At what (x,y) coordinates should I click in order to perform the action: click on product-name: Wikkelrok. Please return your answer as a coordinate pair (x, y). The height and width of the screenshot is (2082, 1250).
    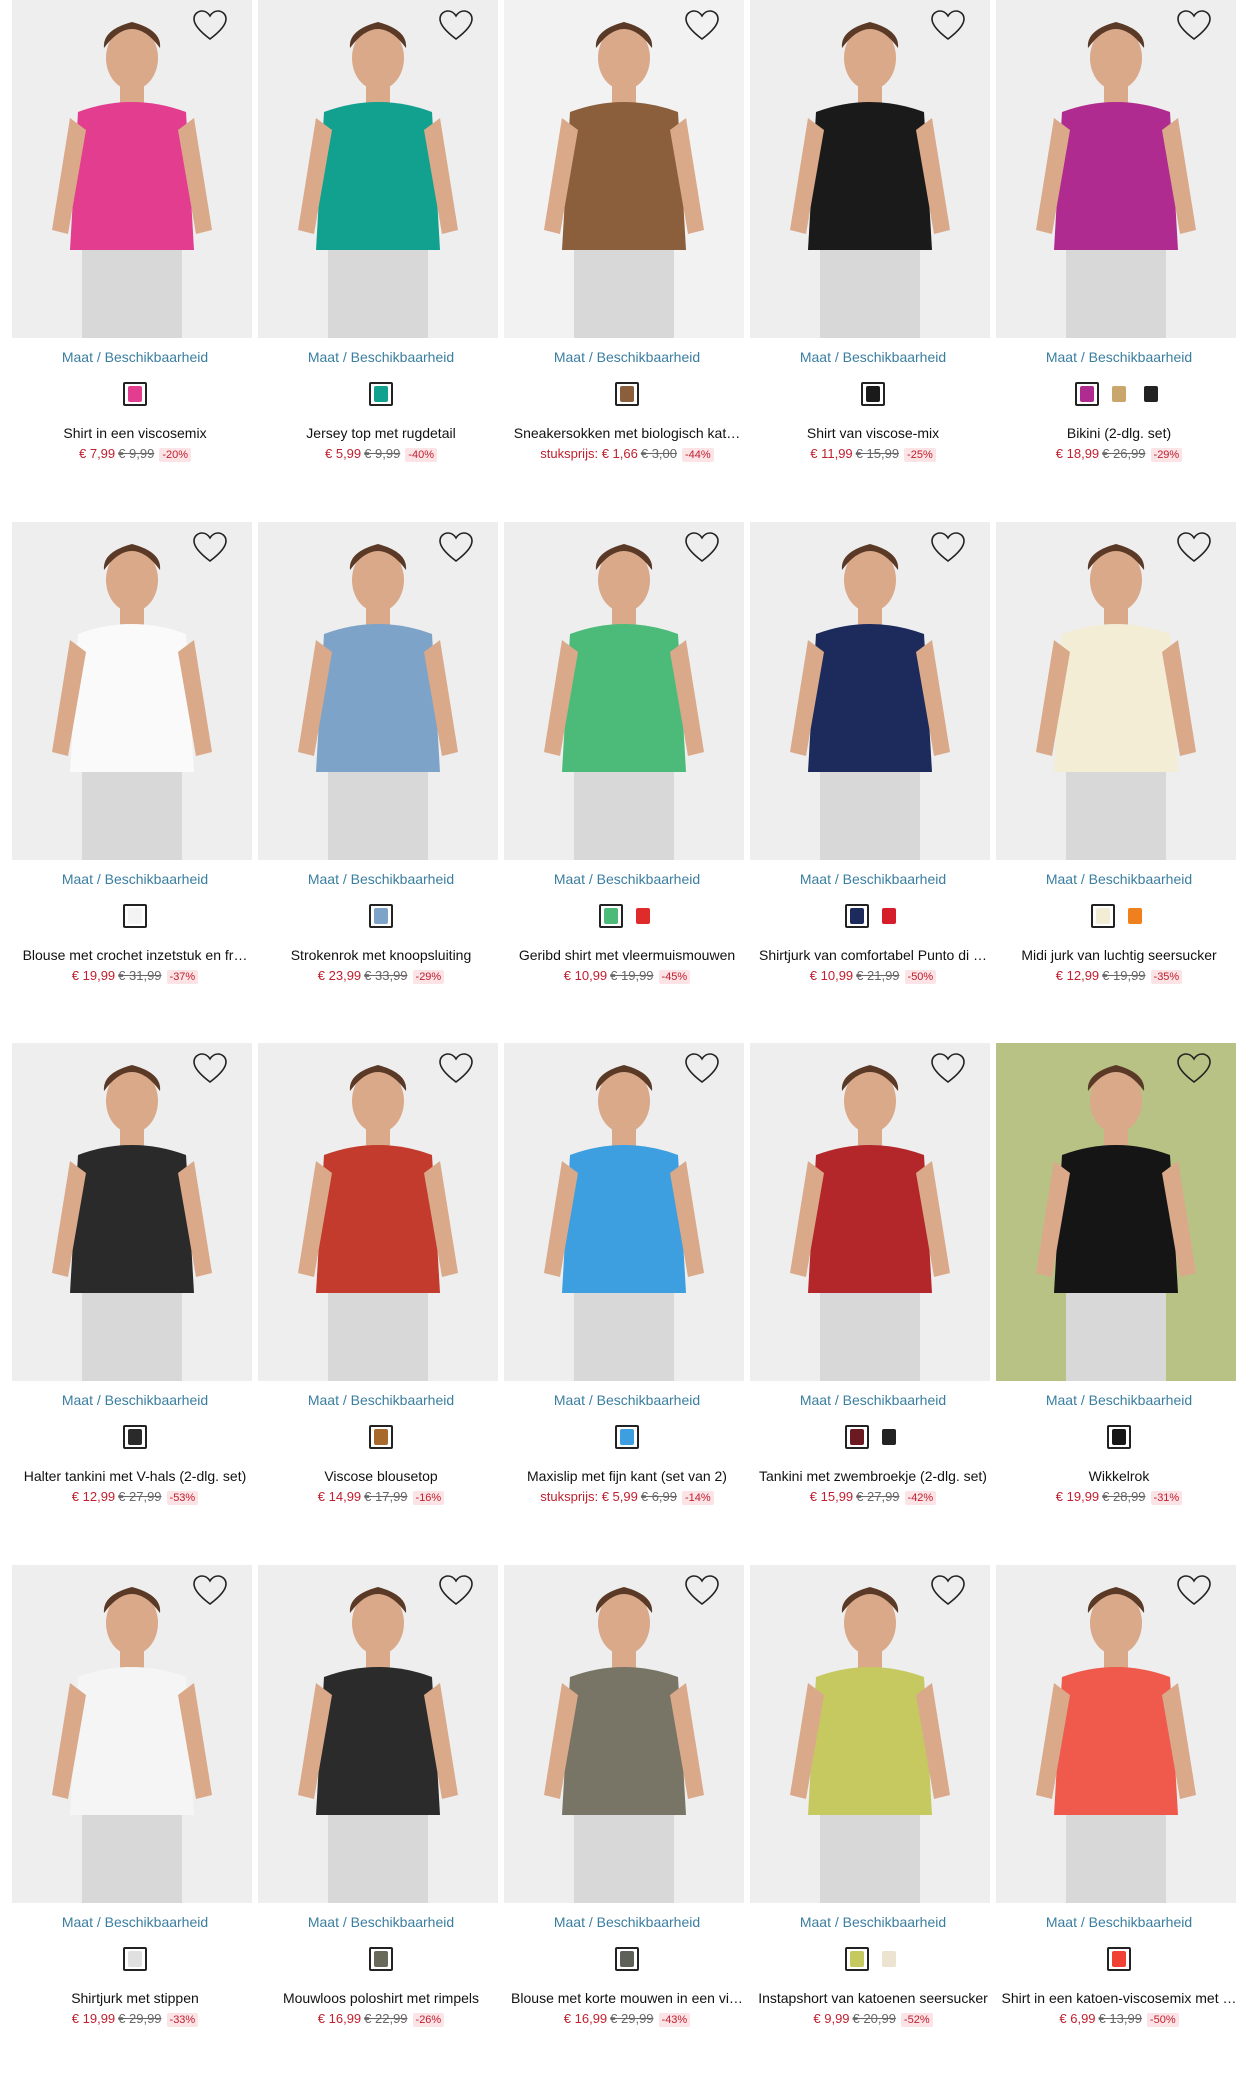
    Looking at the image, I should click on (1117, 1476).